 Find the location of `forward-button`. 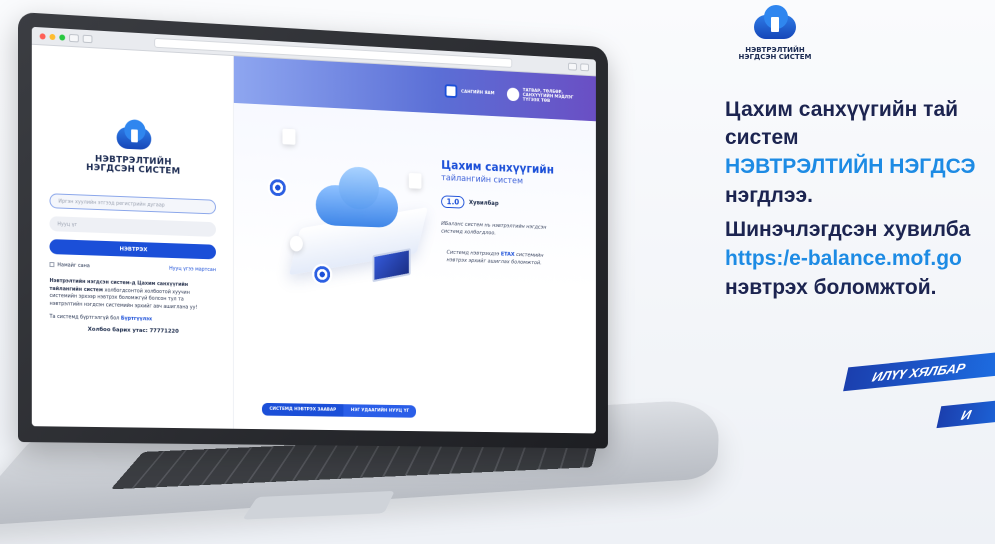

forward-button is located at coordinates (87, 38).